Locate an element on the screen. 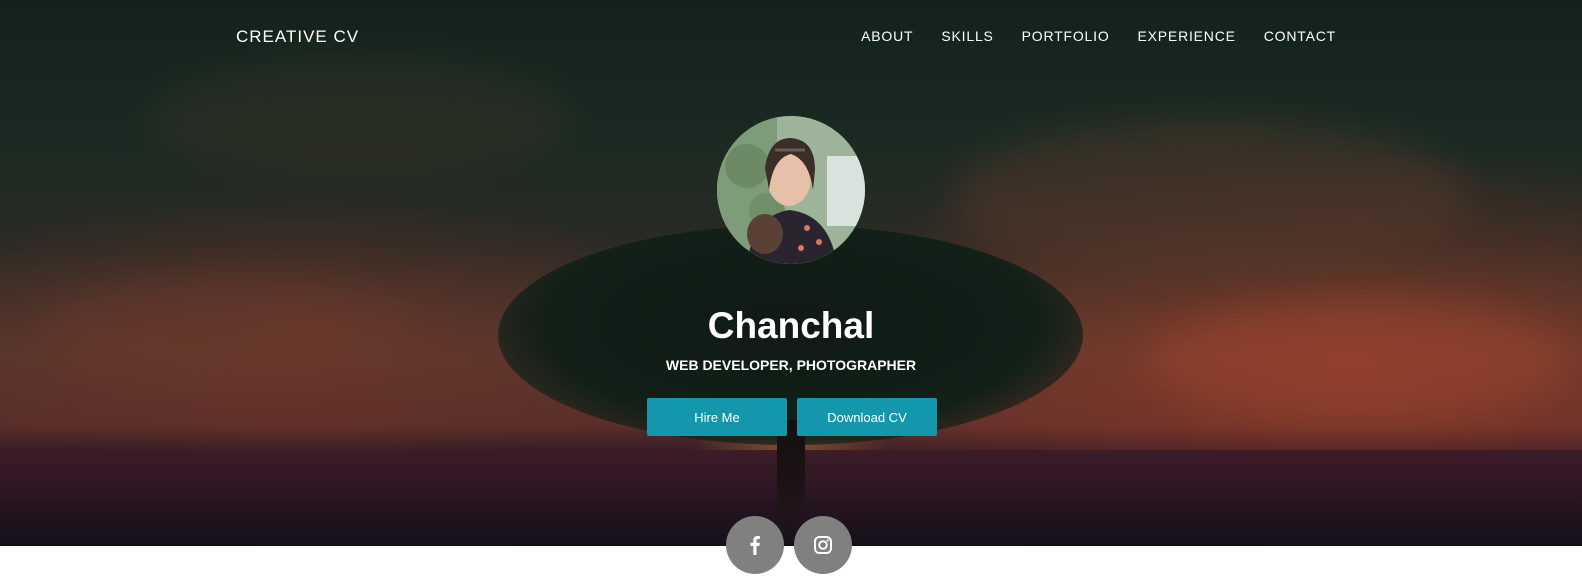  hire-me-button: Hire Me is located at coordinates (717, 417).